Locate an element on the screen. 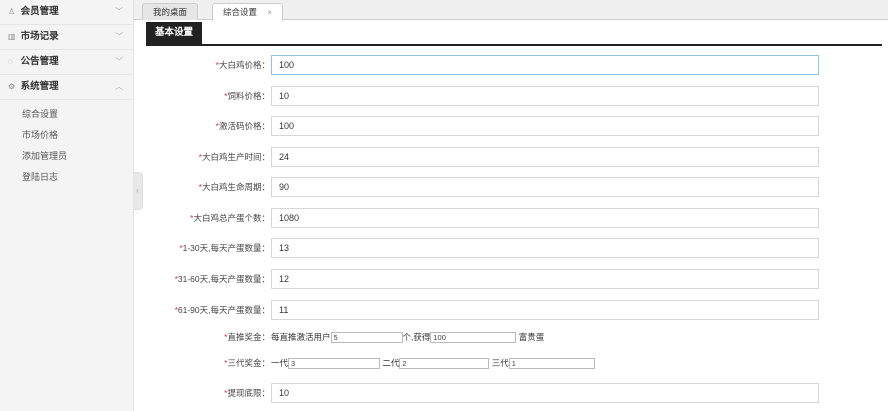  tab-label: 综合设置 is located at coordinates (240, 12).